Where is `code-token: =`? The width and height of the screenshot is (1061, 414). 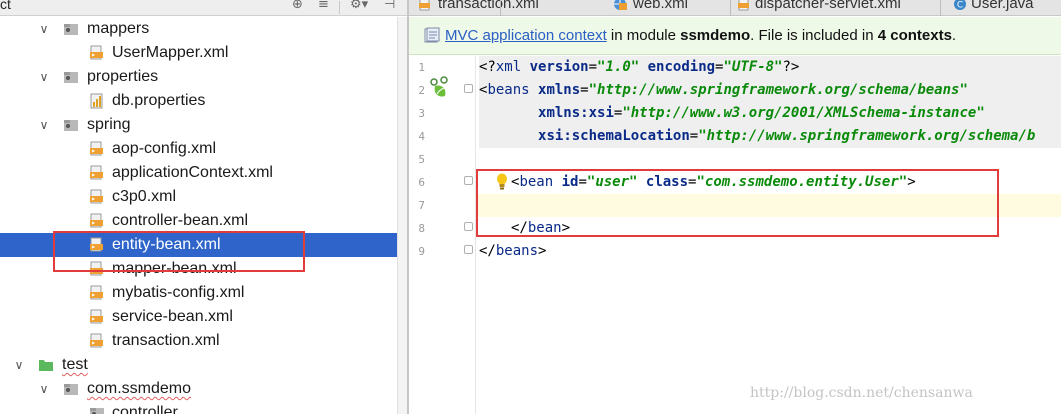 code-token: = is located at coordinates (694, 136).